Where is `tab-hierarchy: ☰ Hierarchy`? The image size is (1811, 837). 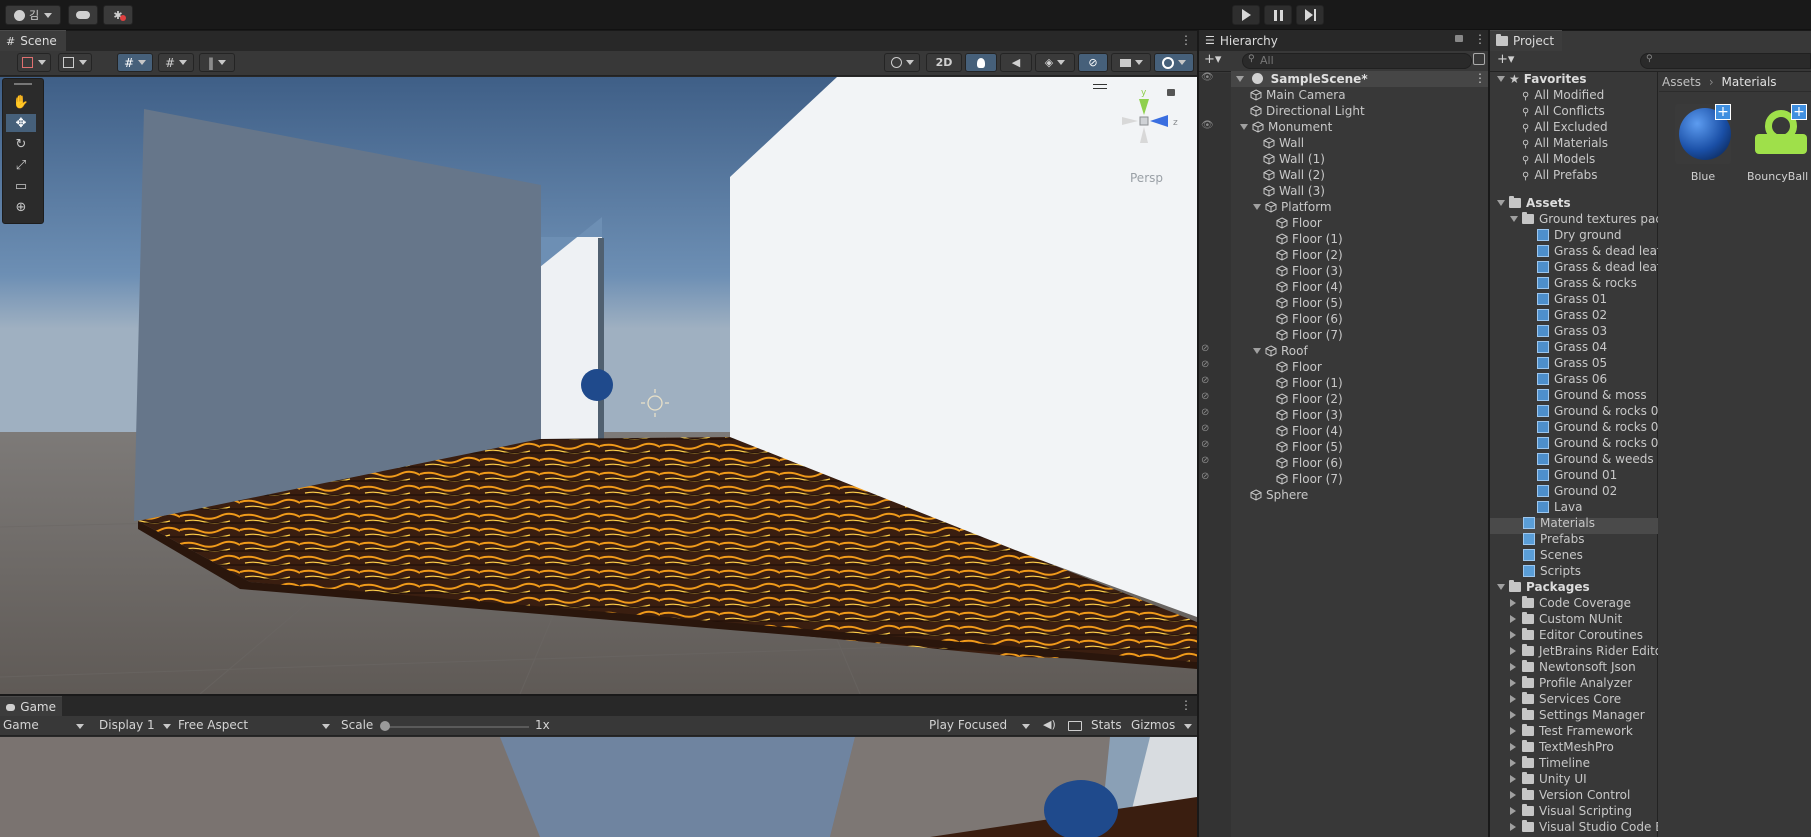 tab-hierarchy: ☰ Hierarchy is located at coordinates (1343, 40).